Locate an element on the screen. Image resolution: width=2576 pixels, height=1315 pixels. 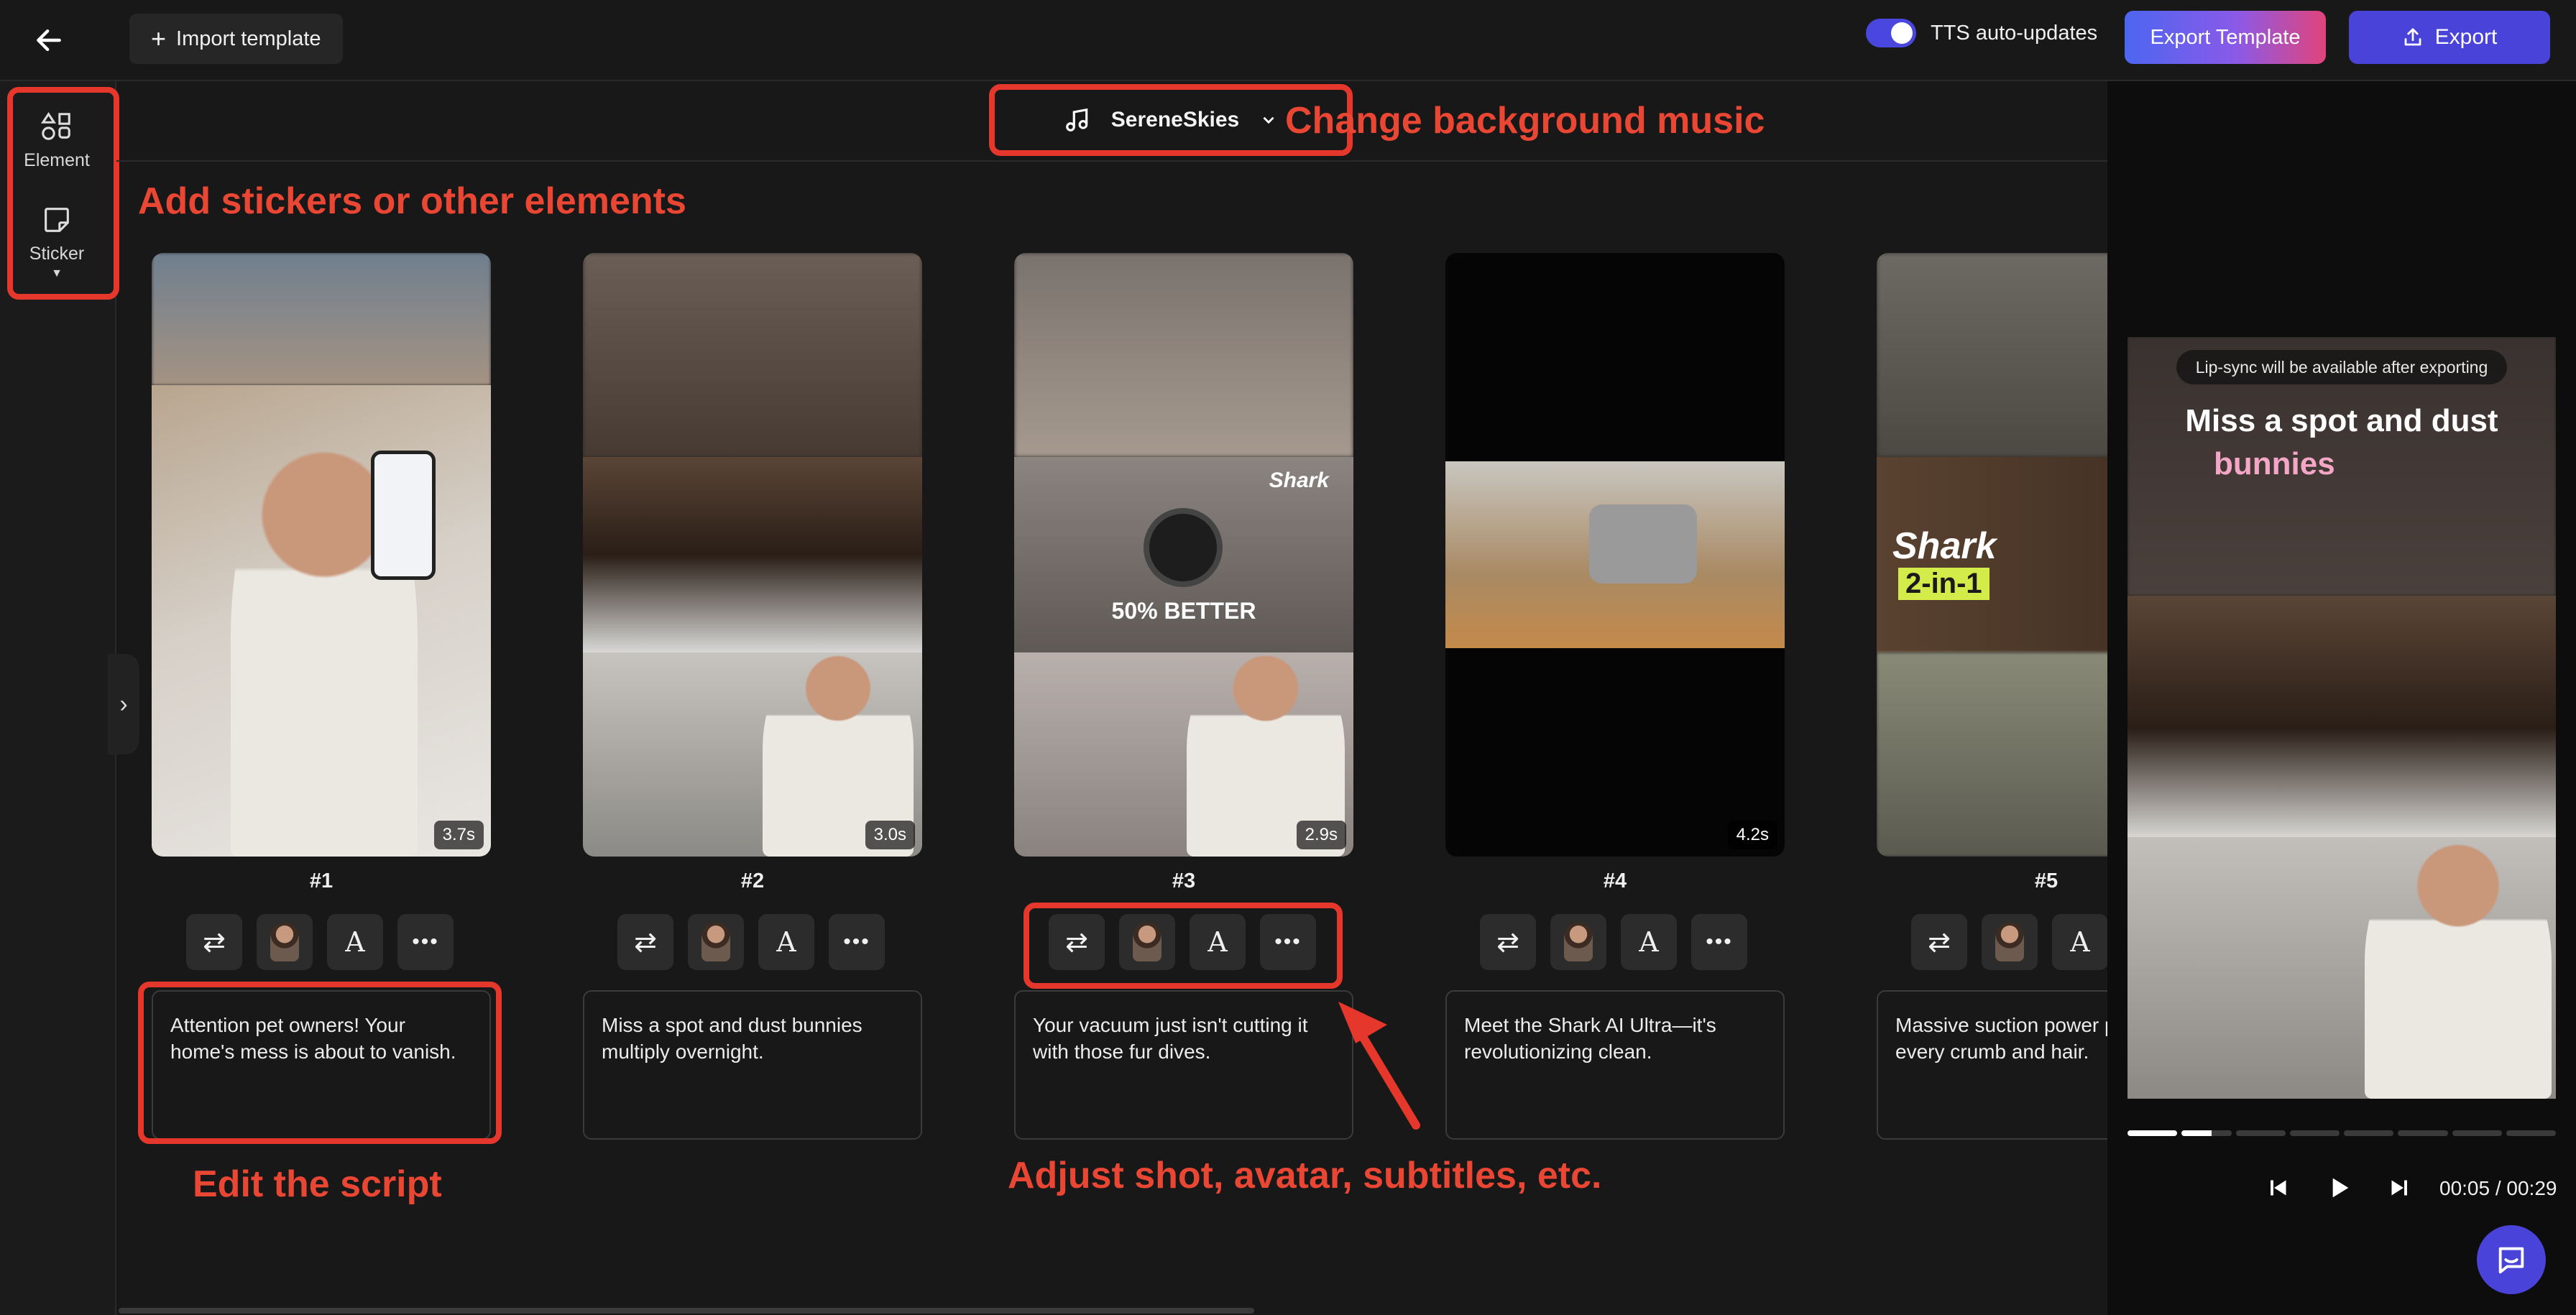
annotation-adjust: Adjust shot, avatar, subtitles, etc. is located at coordinates (1305, 1175).